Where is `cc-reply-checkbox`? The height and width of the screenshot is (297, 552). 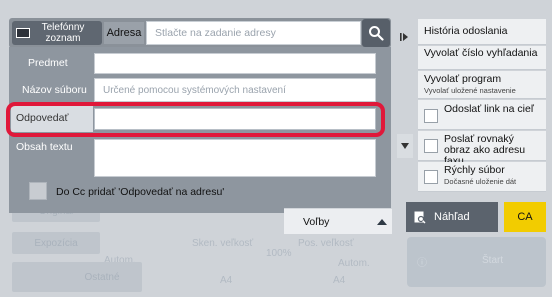 cc-reply-checkbox is located at coordinates (38, 191).